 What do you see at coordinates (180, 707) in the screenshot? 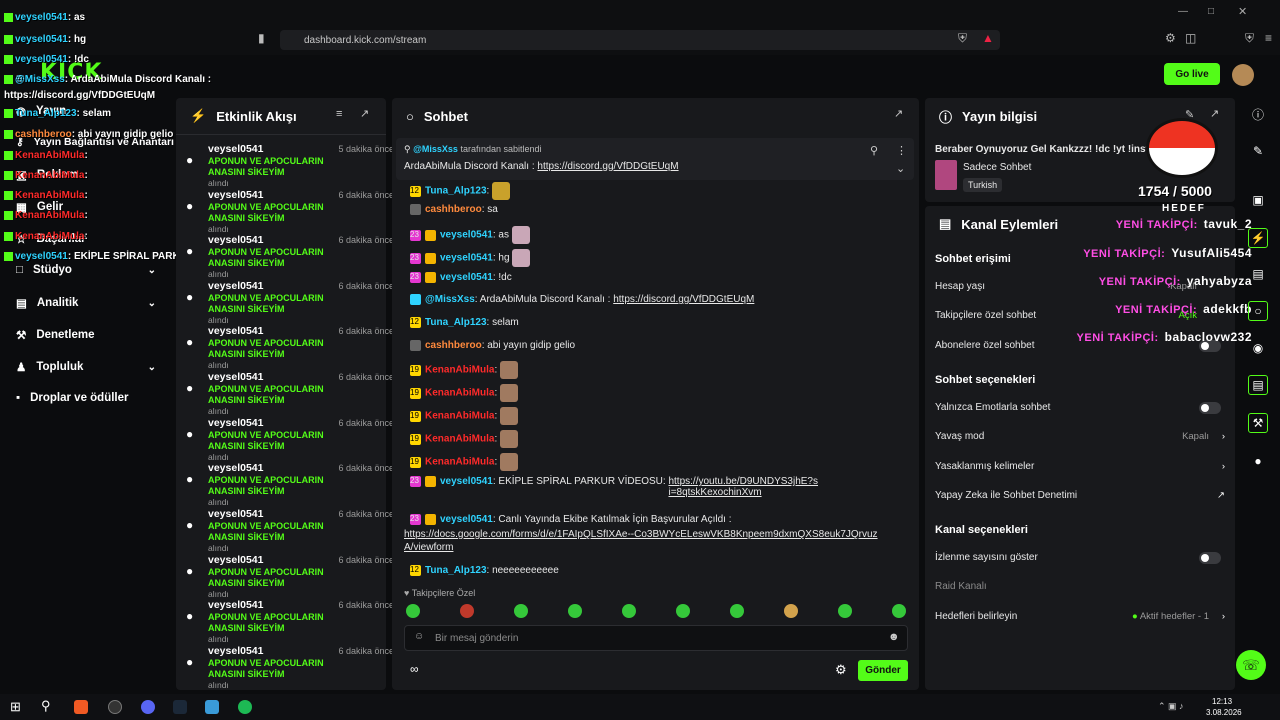
I see `steam-icon` at bounding box center [180, 707].